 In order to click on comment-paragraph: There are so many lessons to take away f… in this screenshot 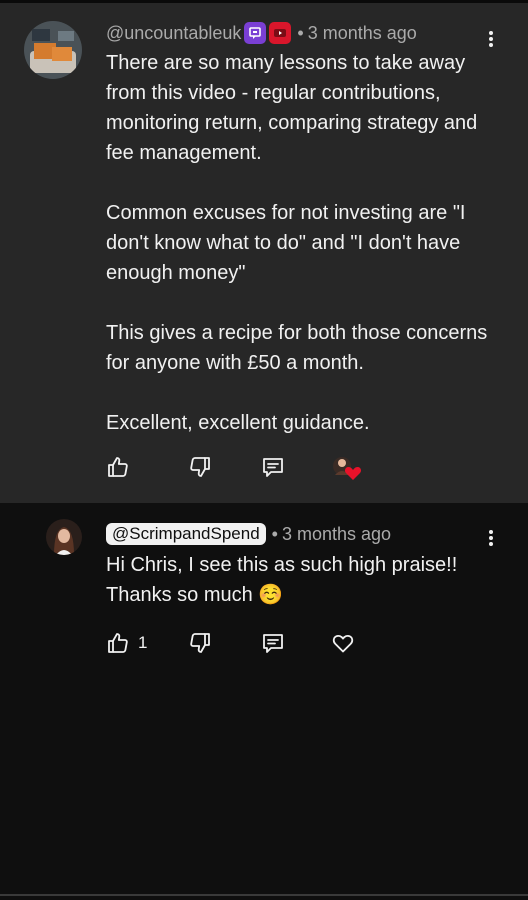, I will do `click(292, 108)`.